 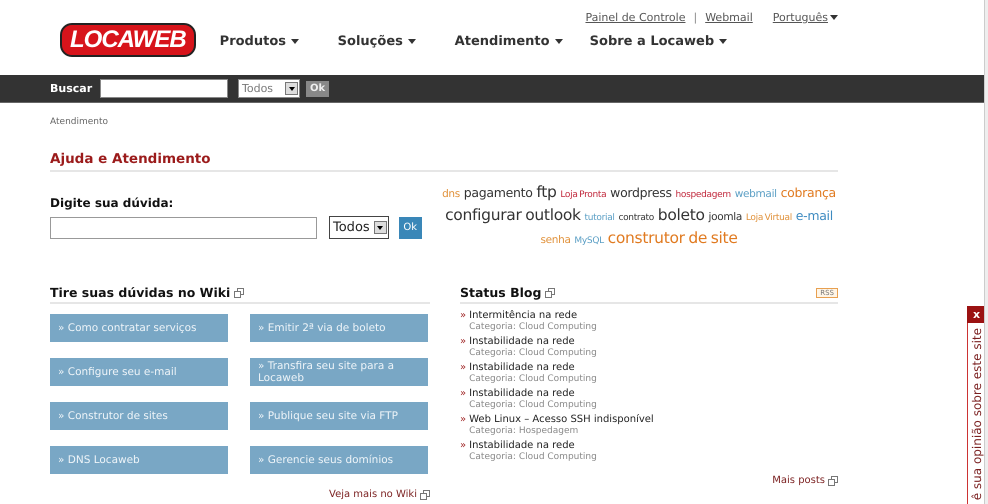 I want to click on tag-link: contrato, so click(x=636, y=218).